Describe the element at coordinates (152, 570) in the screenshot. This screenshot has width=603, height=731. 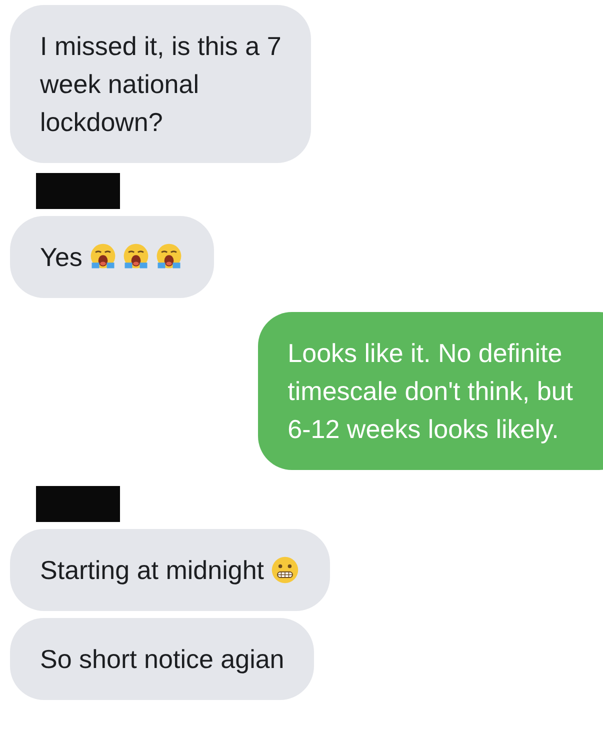
I see `message-text: Starting at midnight` at that location.